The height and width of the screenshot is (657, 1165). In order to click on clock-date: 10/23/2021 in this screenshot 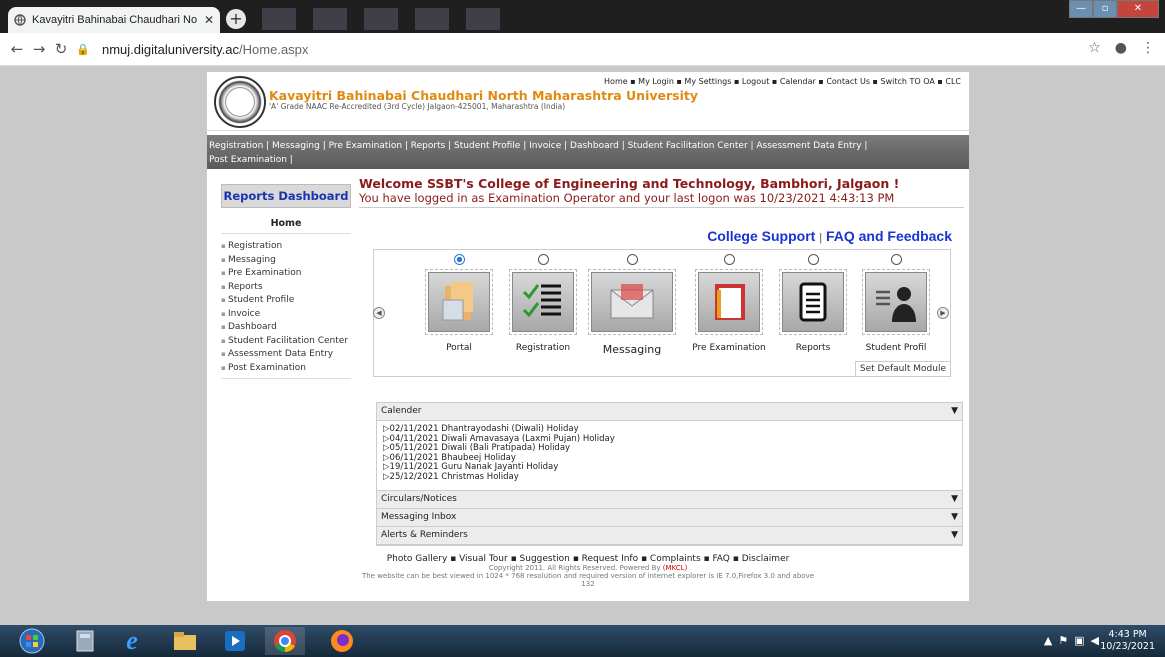, I will do `click(1127, 646)`.